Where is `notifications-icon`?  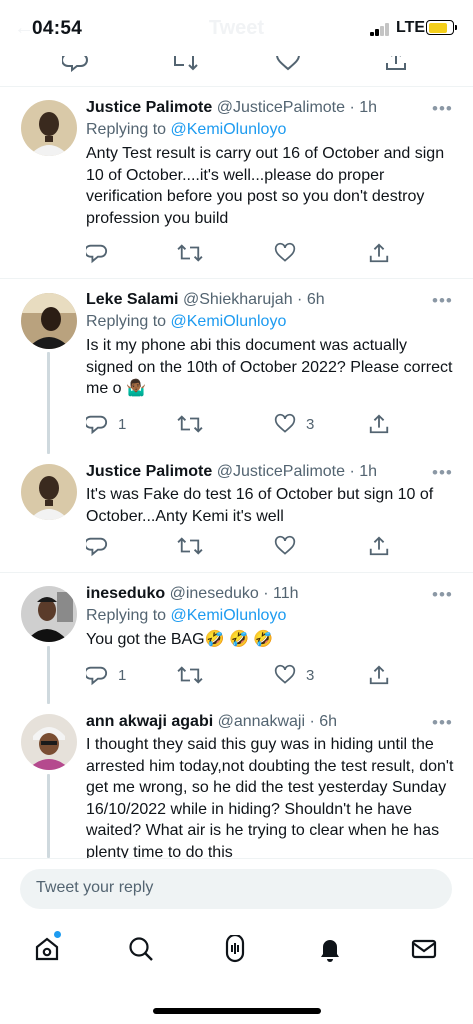
notifications-icon is located at coordinates (330, 949).